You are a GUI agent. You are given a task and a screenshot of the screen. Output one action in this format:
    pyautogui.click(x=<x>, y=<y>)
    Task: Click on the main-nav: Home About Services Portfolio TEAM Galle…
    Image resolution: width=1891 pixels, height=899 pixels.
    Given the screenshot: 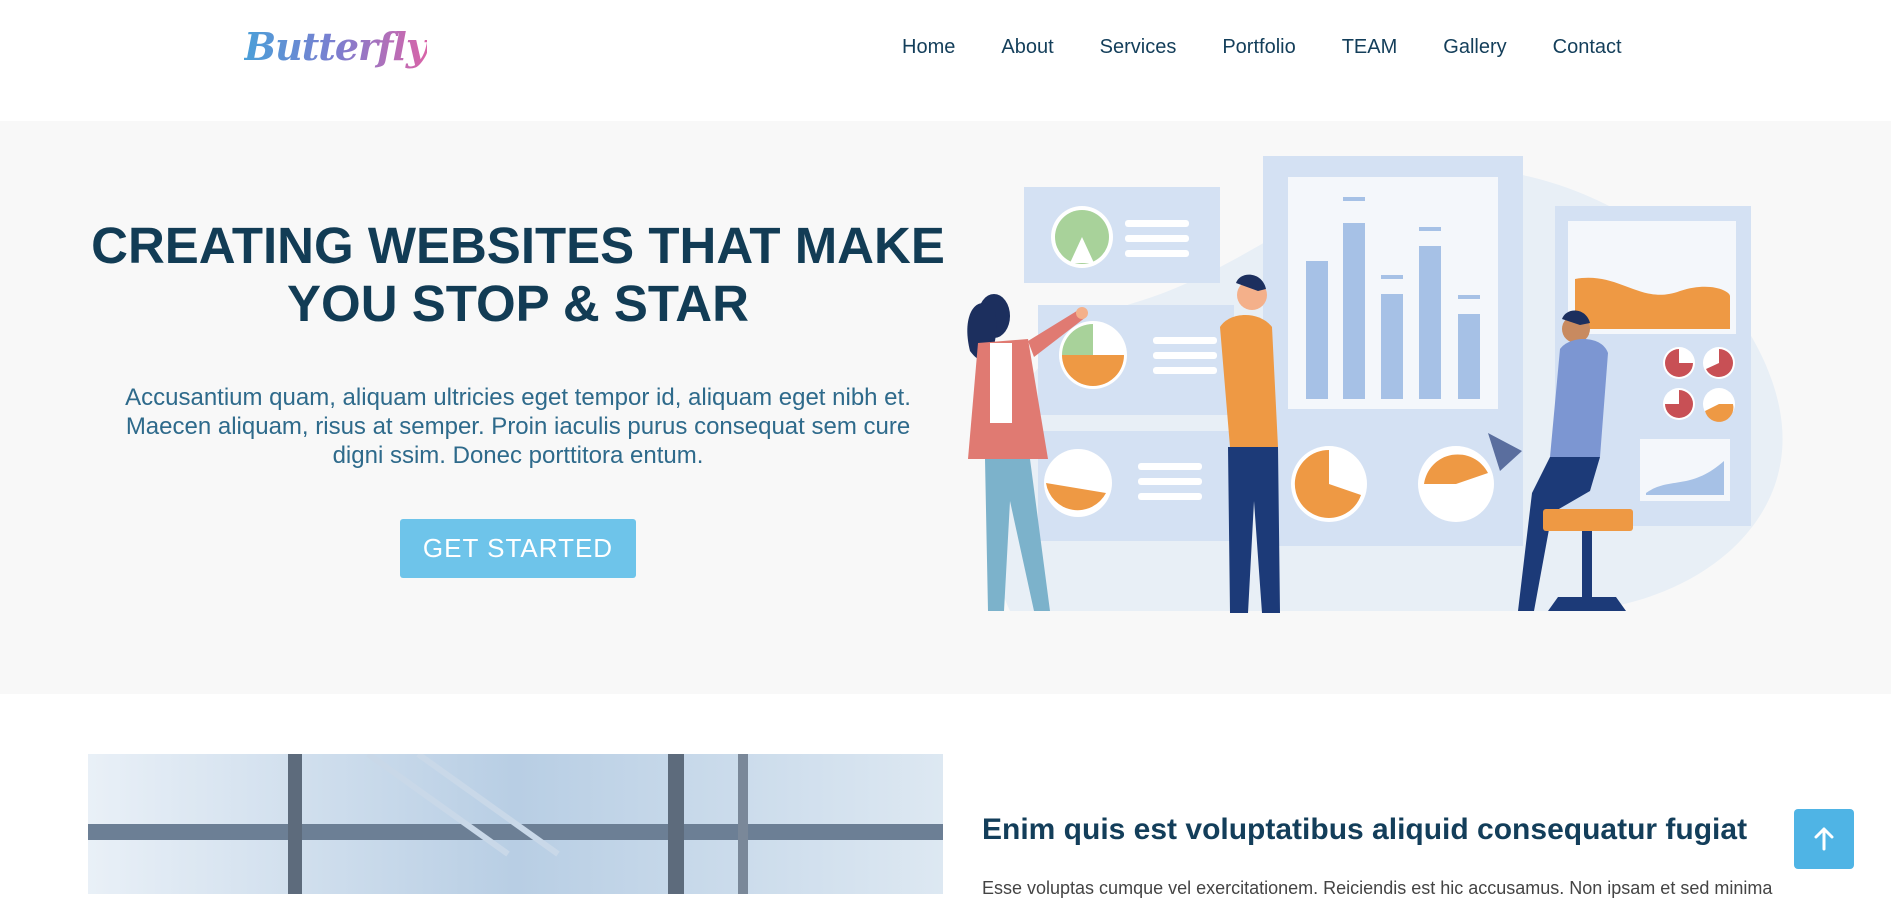 What is the action you would take?
    pyautogui.click(x=1285, y=47)
    